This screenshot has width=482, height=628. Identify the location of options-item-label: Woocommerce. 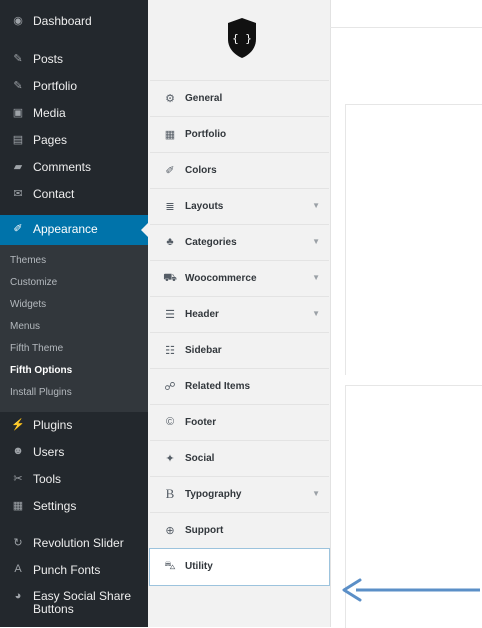
(221, 278).